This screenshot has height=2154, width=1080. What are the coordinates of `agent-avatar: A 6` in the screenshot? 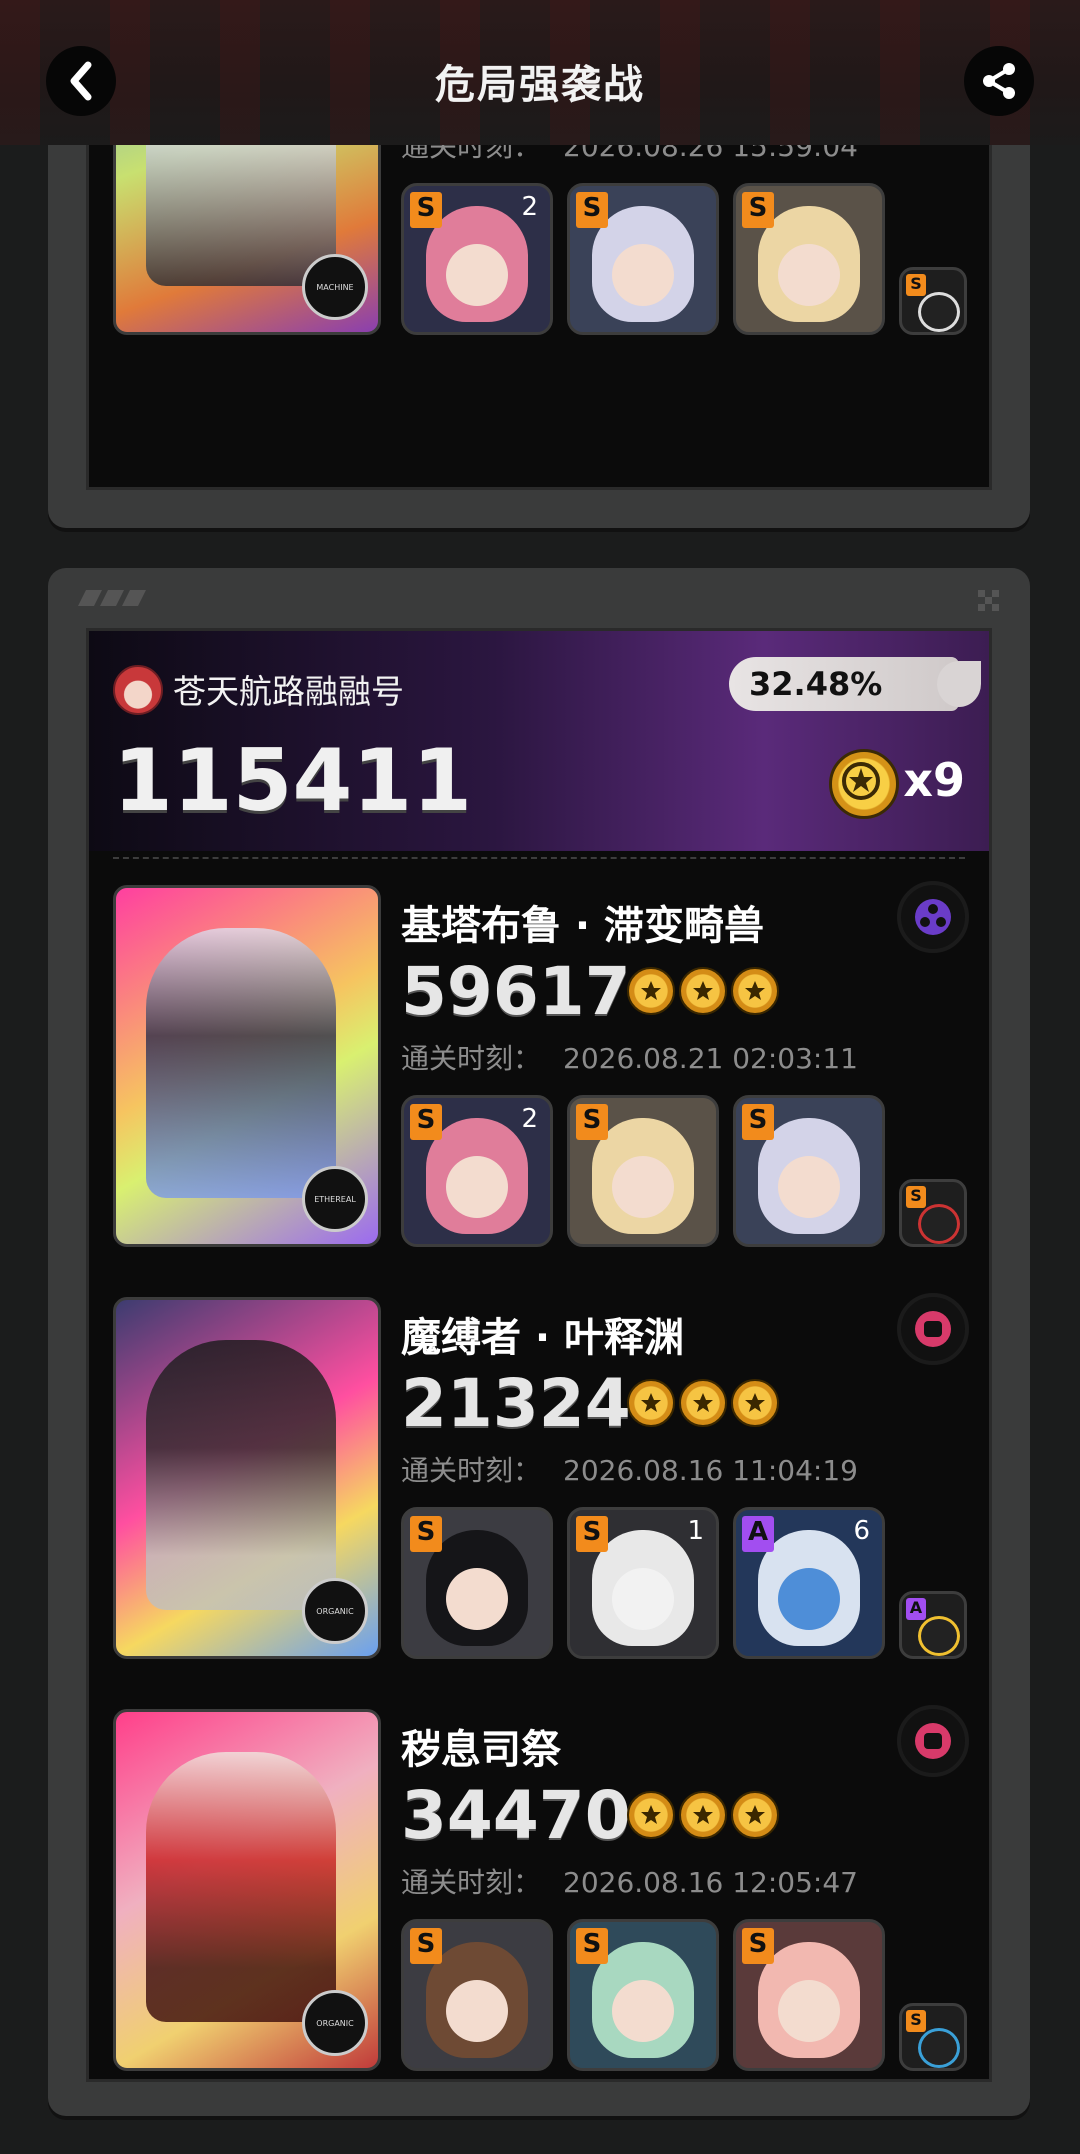 It's located at (809, 1583).